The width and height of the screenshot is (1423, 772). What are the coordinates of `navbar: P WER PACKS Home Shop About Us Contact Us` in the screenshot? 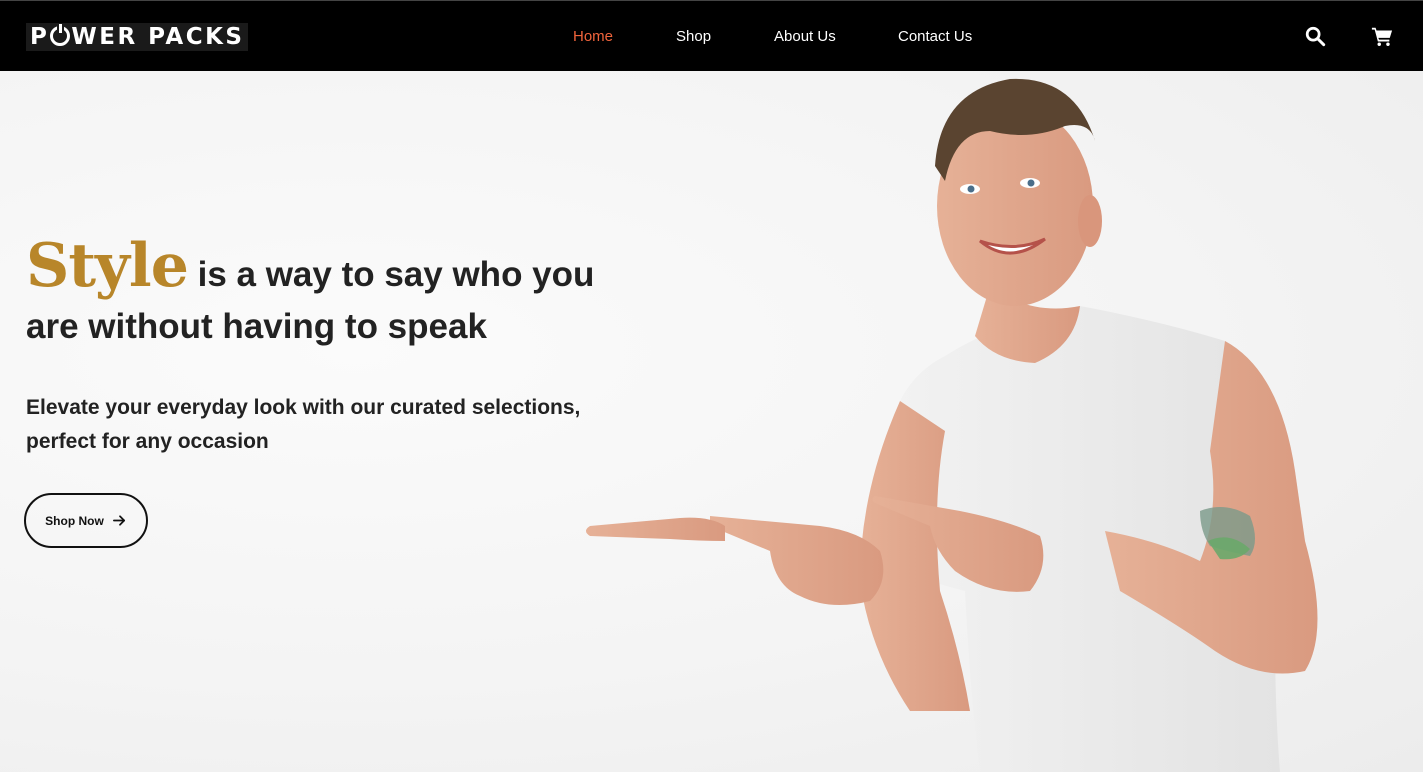 It's located at (711, 35).